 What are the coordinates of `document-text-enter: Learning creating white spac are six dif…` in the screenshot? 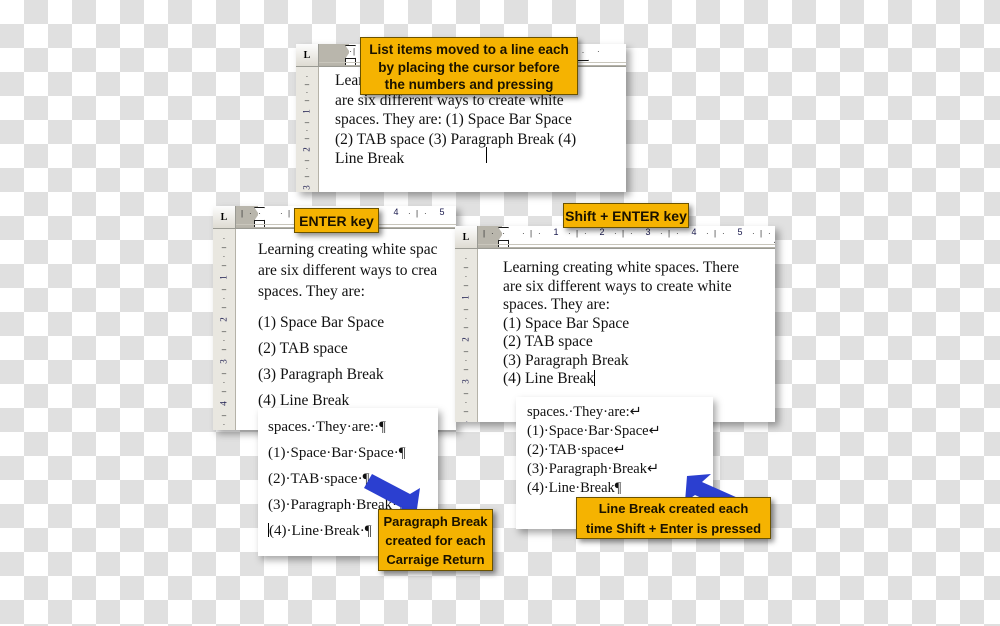 It's located at (347, 325).